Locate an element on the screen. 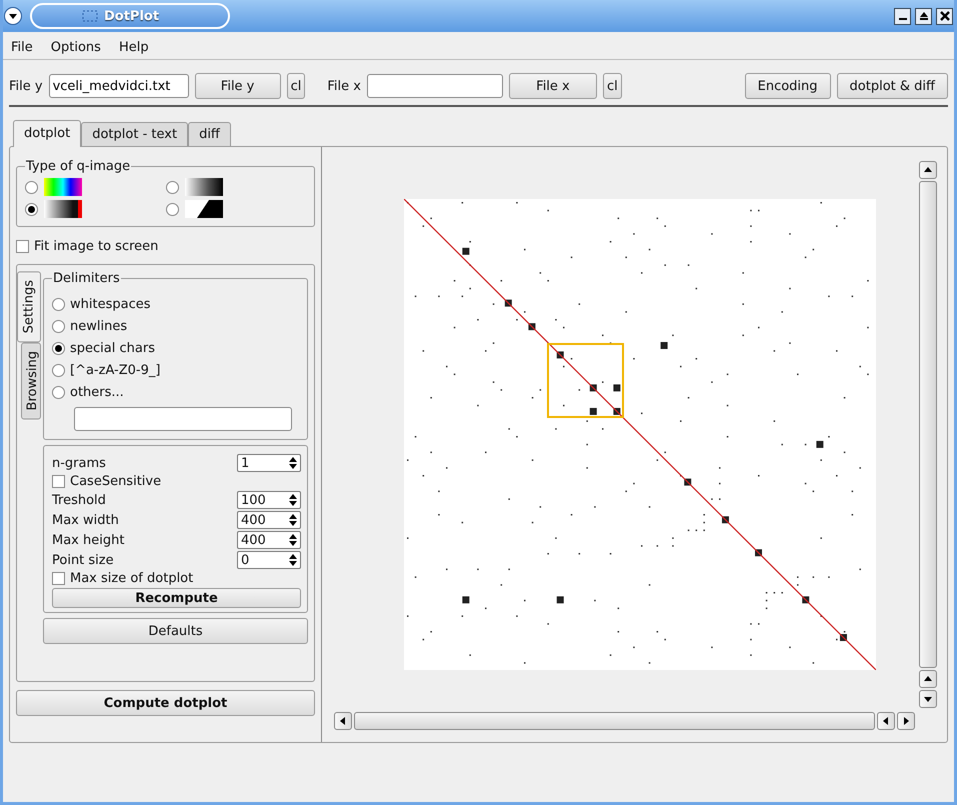 The width and height of the screenshot is (957, 805). recompute-button: Recompute is located at coordinates (176, 598).